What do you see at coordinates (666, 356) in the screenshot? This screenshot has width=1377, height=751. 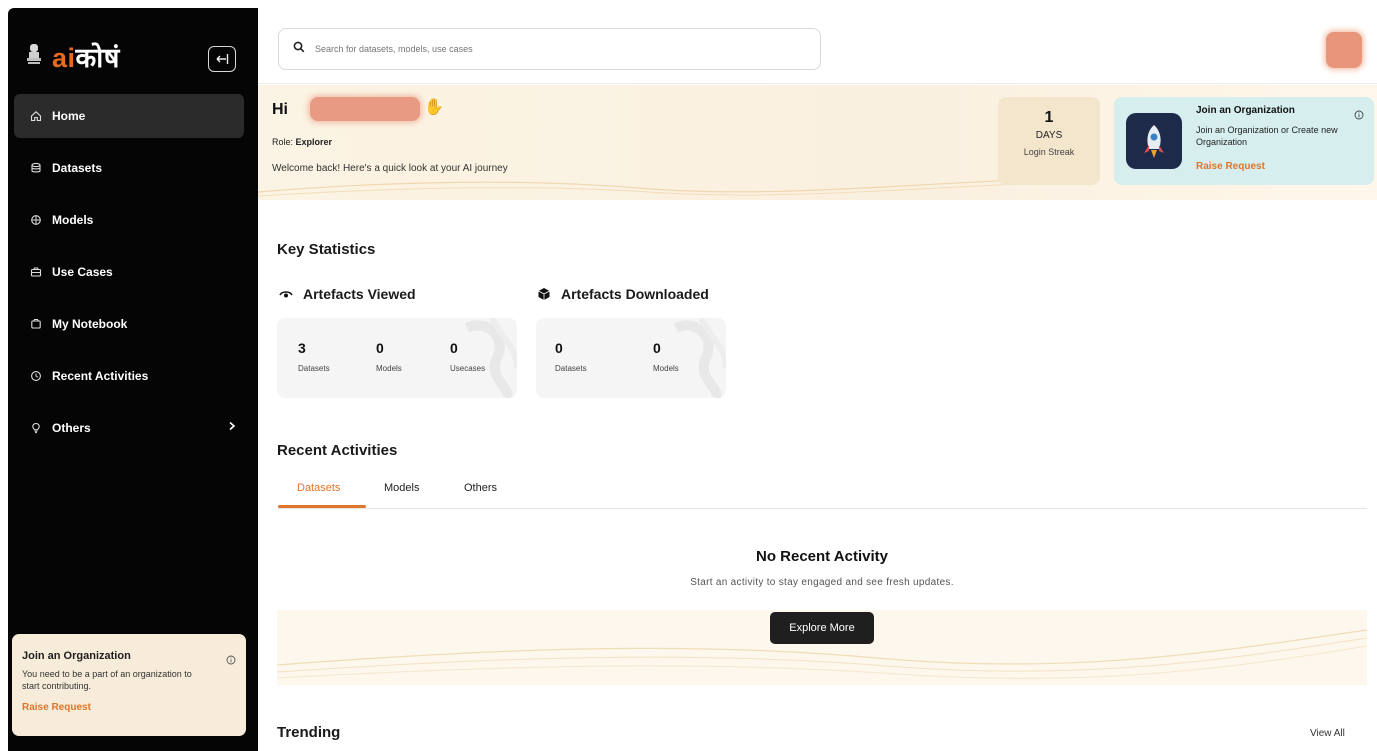 I see `stat-downloaded-models: 0 Models` at bounding box center [666, 356].